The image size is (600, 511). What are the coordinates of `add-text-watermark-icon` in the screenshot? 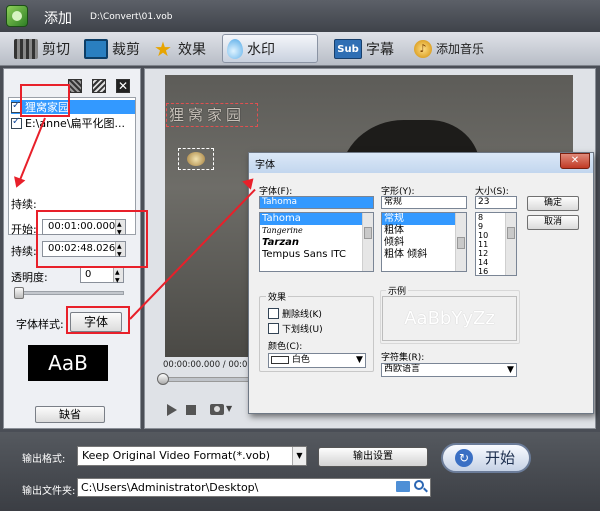 It's located at (75, 86).